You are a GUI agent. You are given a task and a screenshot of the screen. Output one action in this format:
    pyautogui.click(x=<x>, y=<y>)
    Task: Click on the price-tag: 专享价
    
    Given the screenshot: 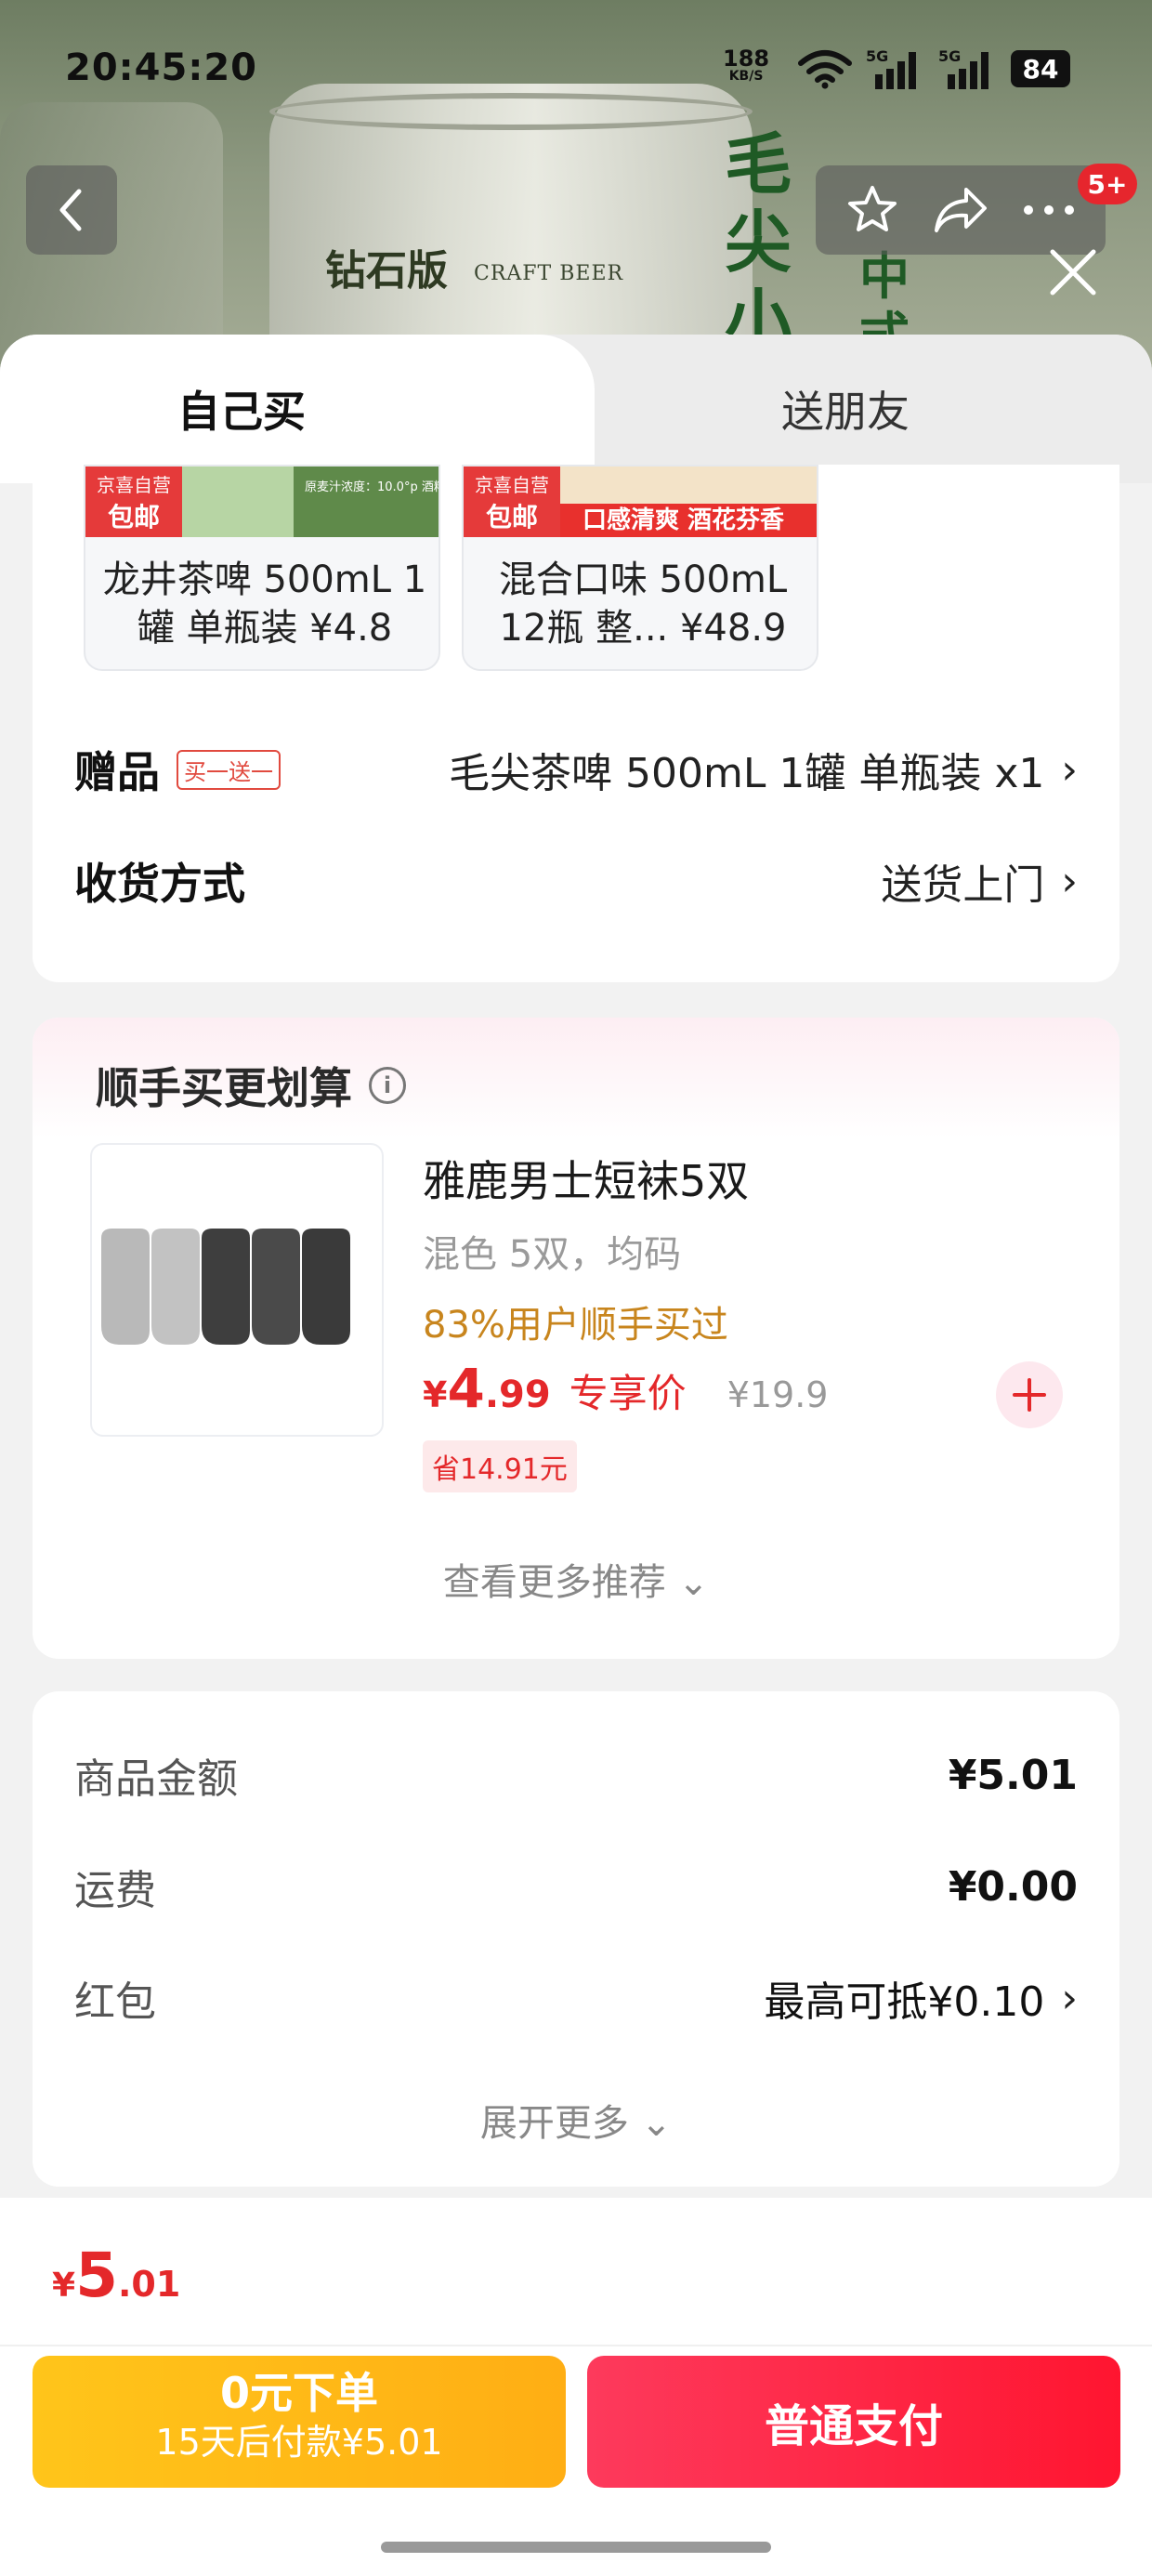 What is the action you would take?
    pyautogui.click(x=628, y=1393)
    